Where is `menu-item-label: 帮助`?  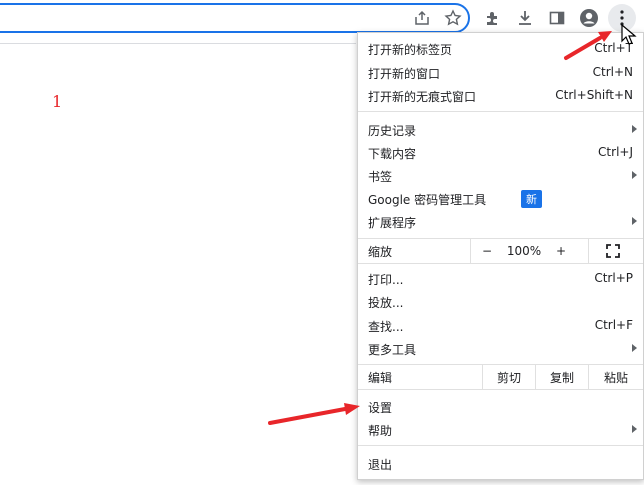 menu-item-label: 帮助 is located at coordinates (380, 431).